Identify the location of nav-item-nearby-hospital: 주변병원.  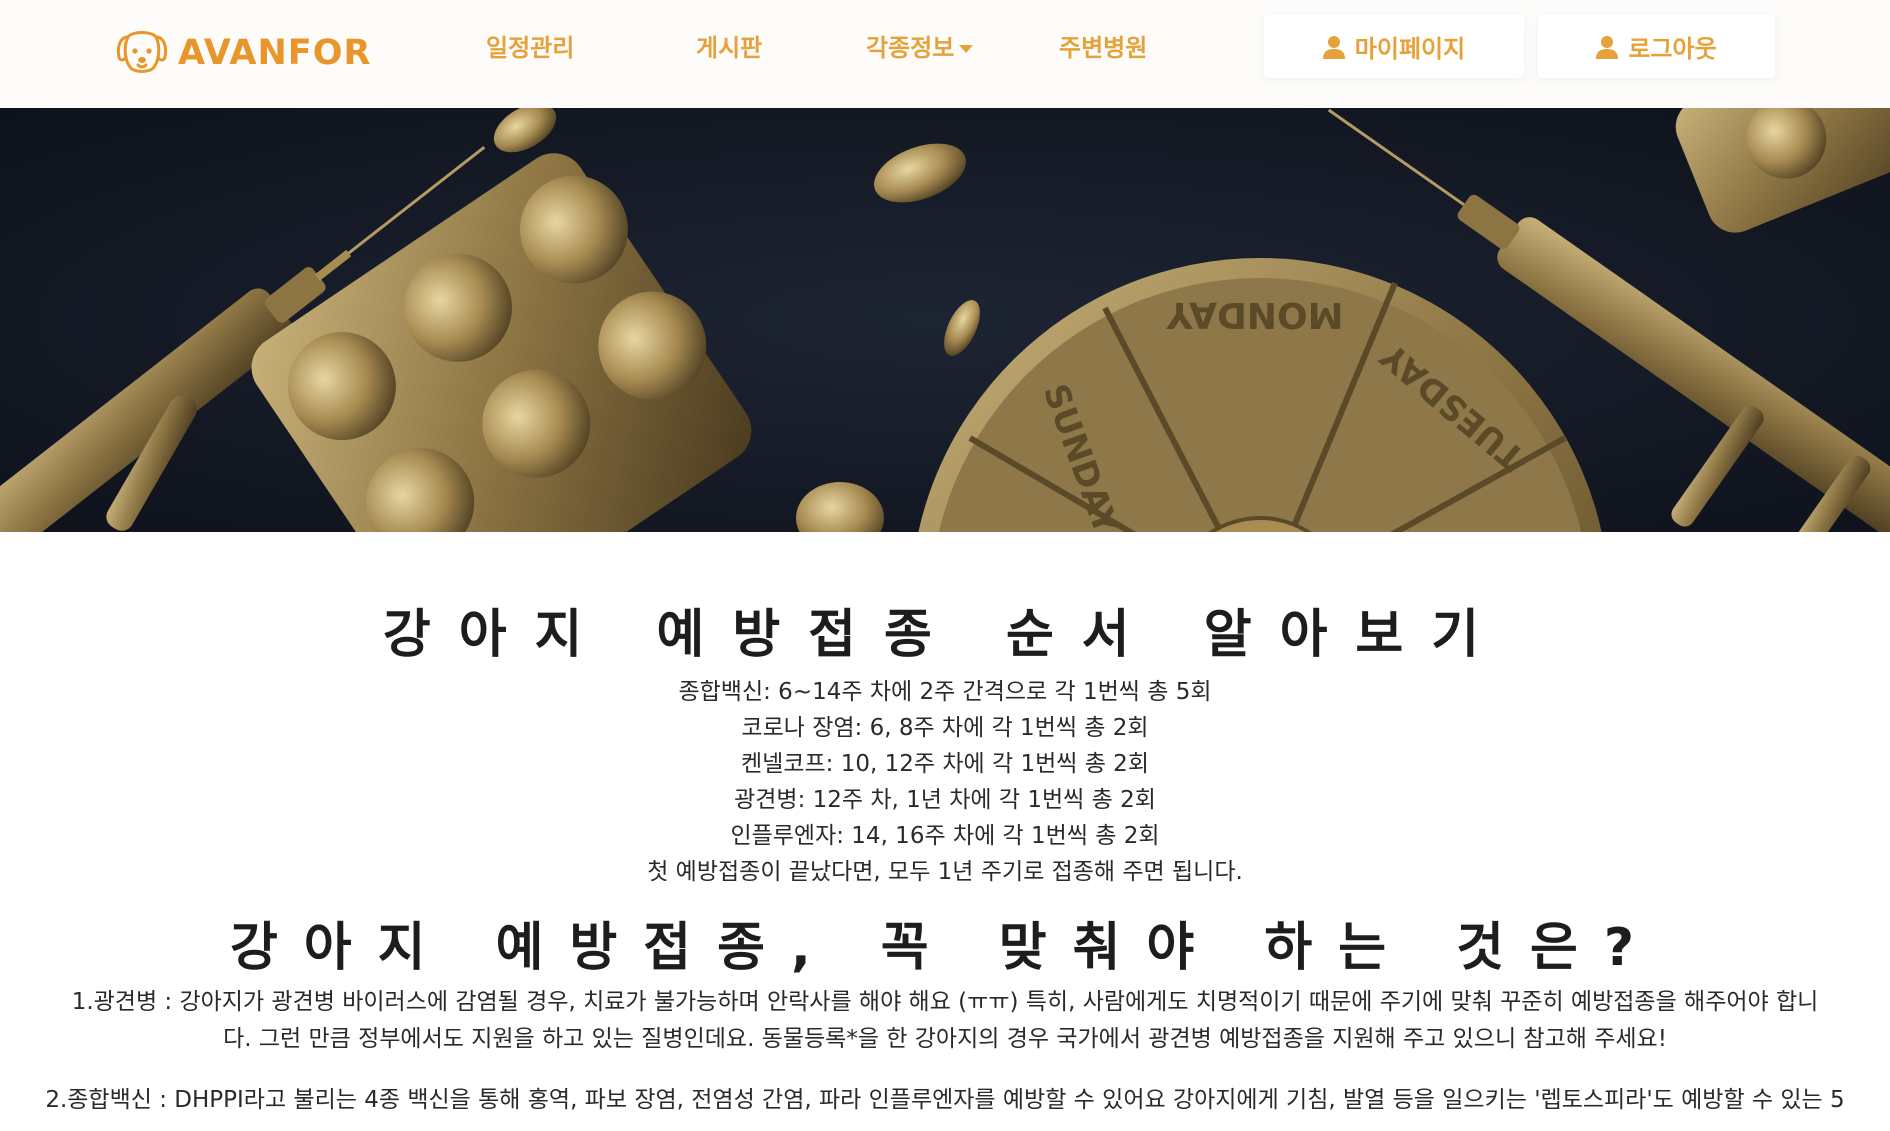
(1103, 48).